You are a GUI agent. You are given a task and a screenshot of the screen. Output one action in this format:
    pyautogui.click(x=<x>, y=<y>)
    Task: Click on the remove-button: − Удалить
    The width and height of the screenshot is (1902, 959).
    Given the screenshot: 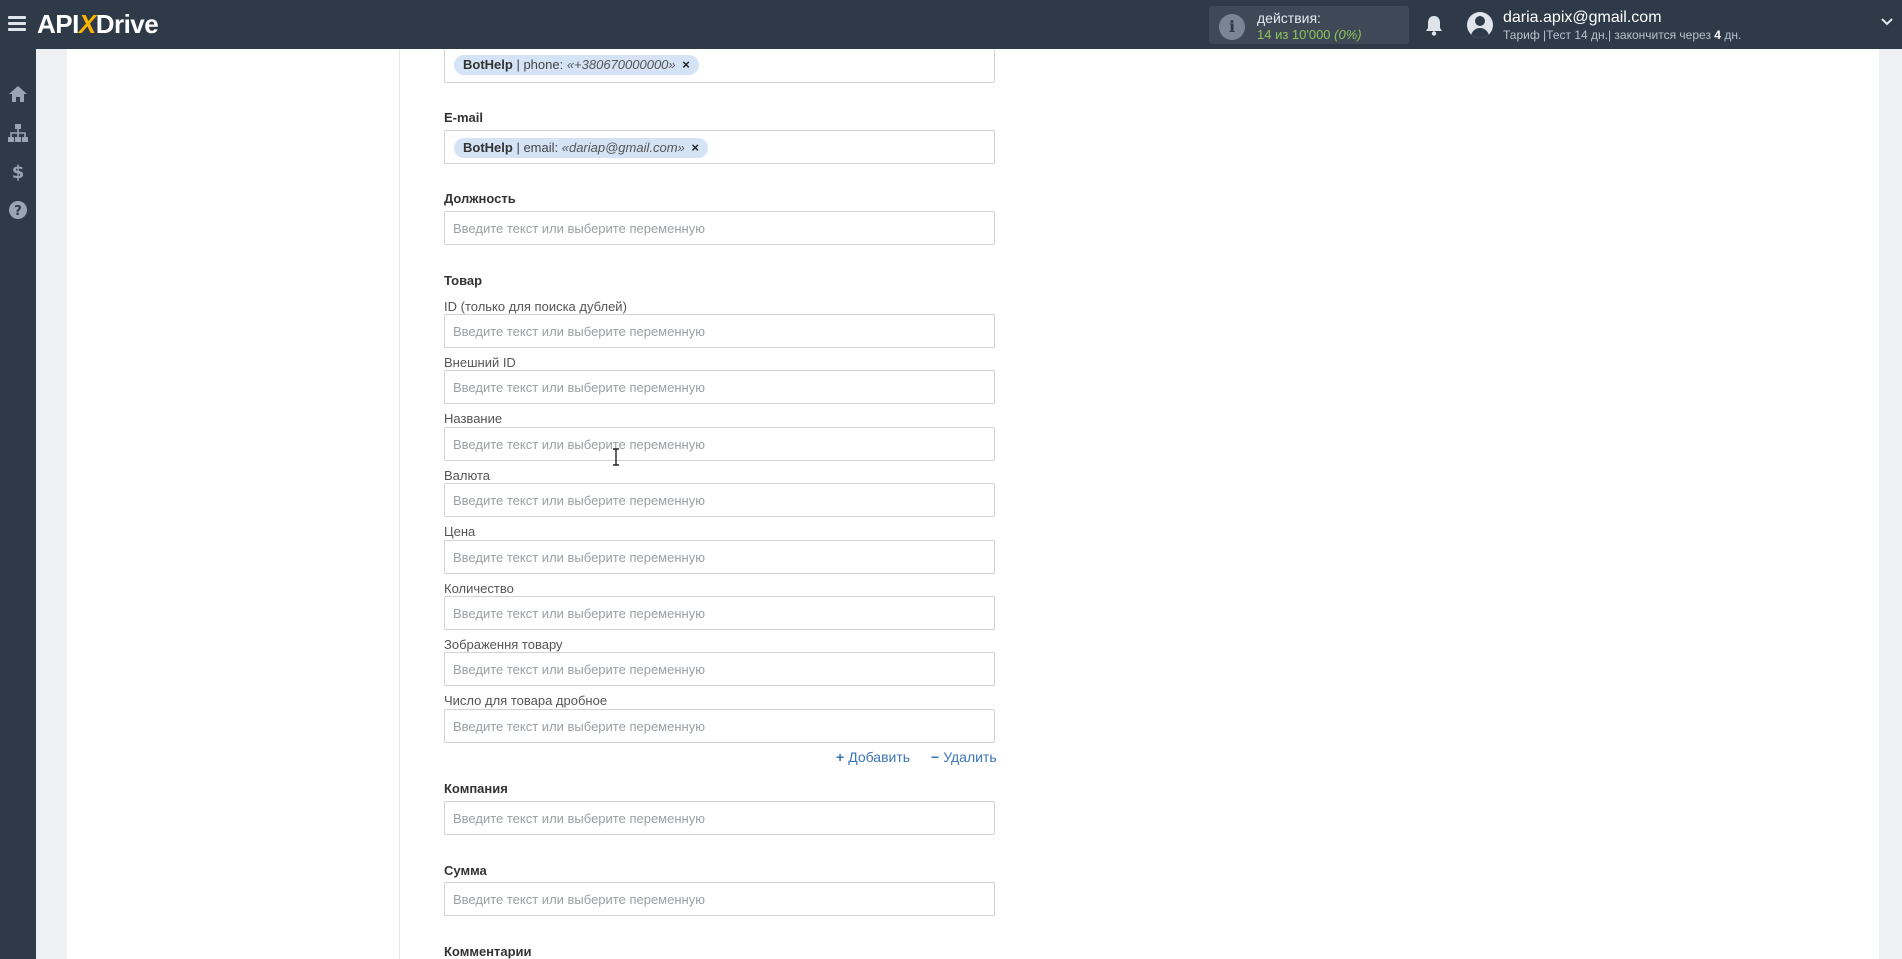 What is the action you would take?
    pyautogui.click(x=964, y=757)
    